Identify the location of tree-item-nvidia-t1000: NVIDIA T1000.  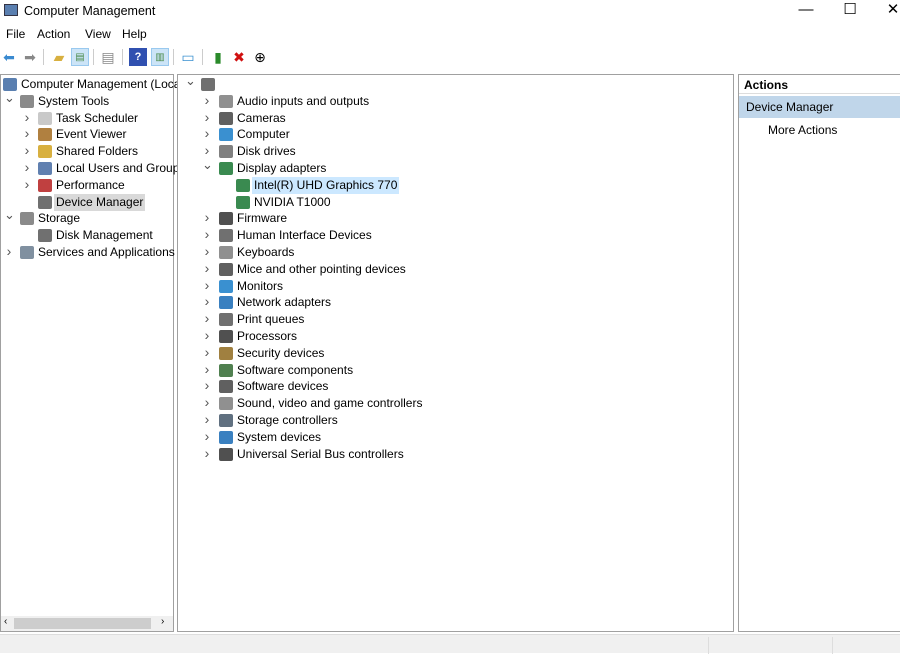
(455, 202).